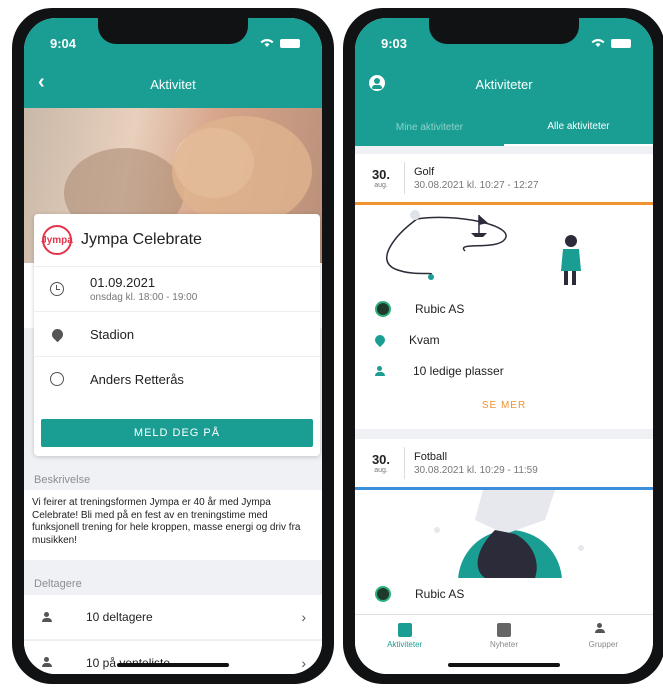 Image resolution: width=663 pixels, height=691 pixels. Describe the element at coordinates (476, 470) in the screenshot. I see `activity-time: 30.08.2021 kl. 10:29 - 11:59` at that location.